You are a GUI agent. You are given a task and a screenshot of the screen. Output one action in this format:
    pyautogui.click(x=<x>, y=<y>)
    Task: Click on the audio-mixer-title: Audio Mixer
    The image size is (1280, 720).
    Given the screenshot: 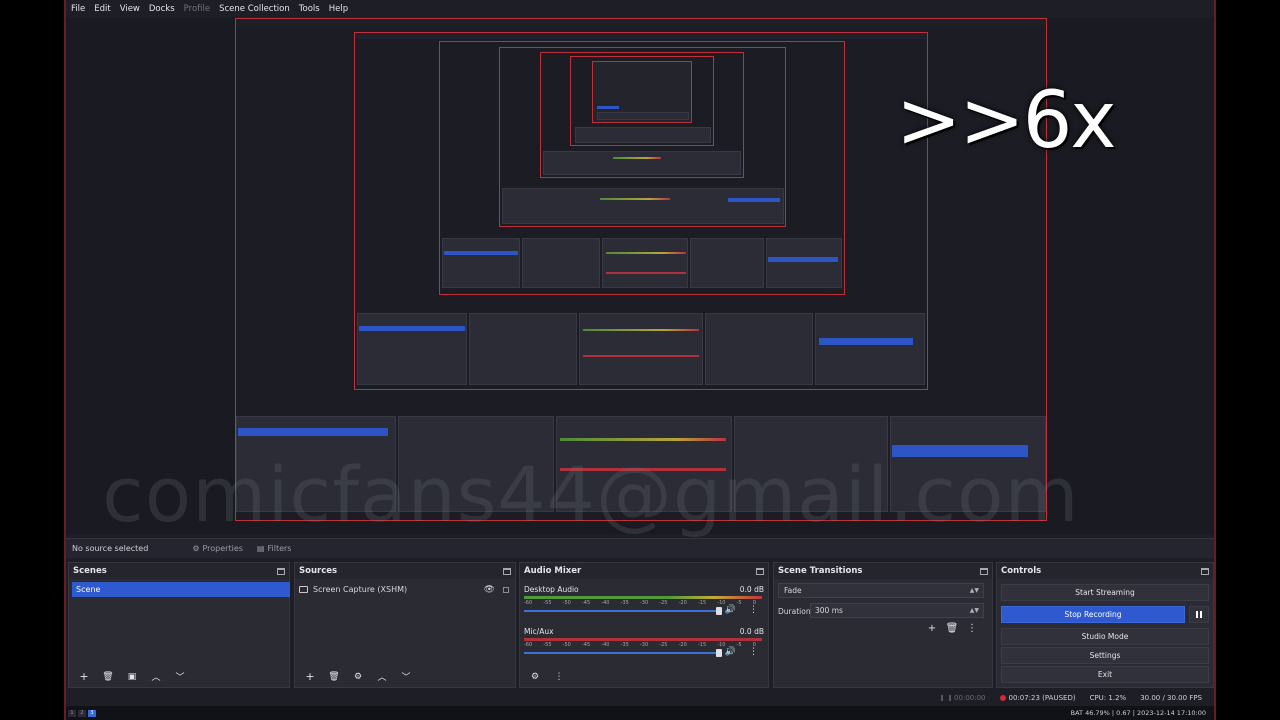 What is the action you would take?
    pyautogui.click(x=553, y=571)
    